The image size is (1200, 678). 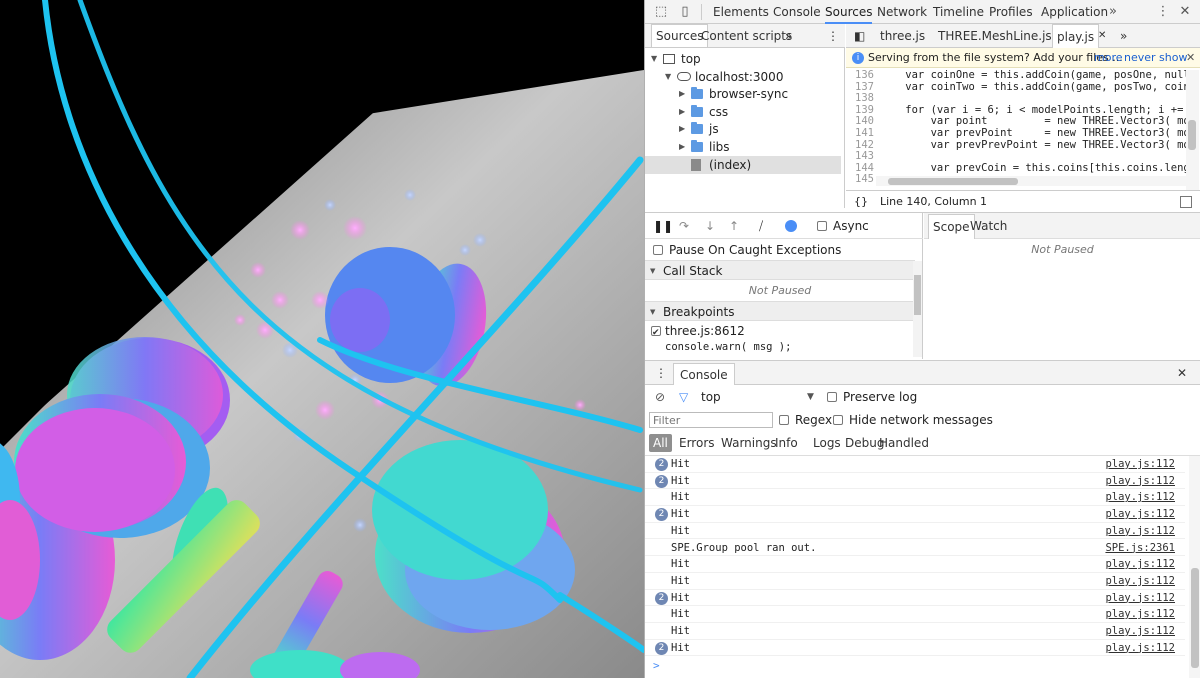 What do you see at coordinates (697, 128) in the screenshot?
I see `folder-icon` at bounding box center [697, 128].